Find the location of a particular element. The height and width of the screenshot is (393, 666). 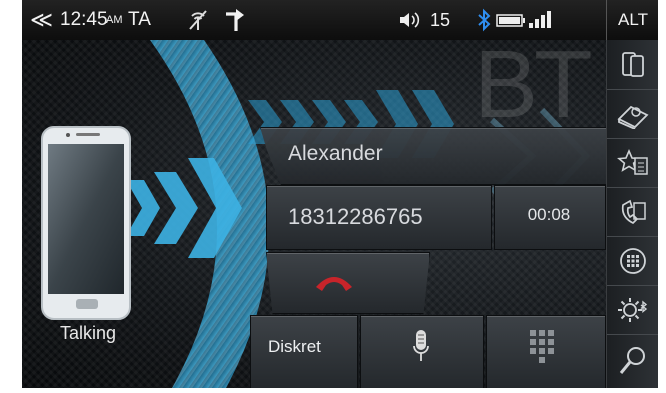

hang-up-icon is located at coordinates (334, 284).